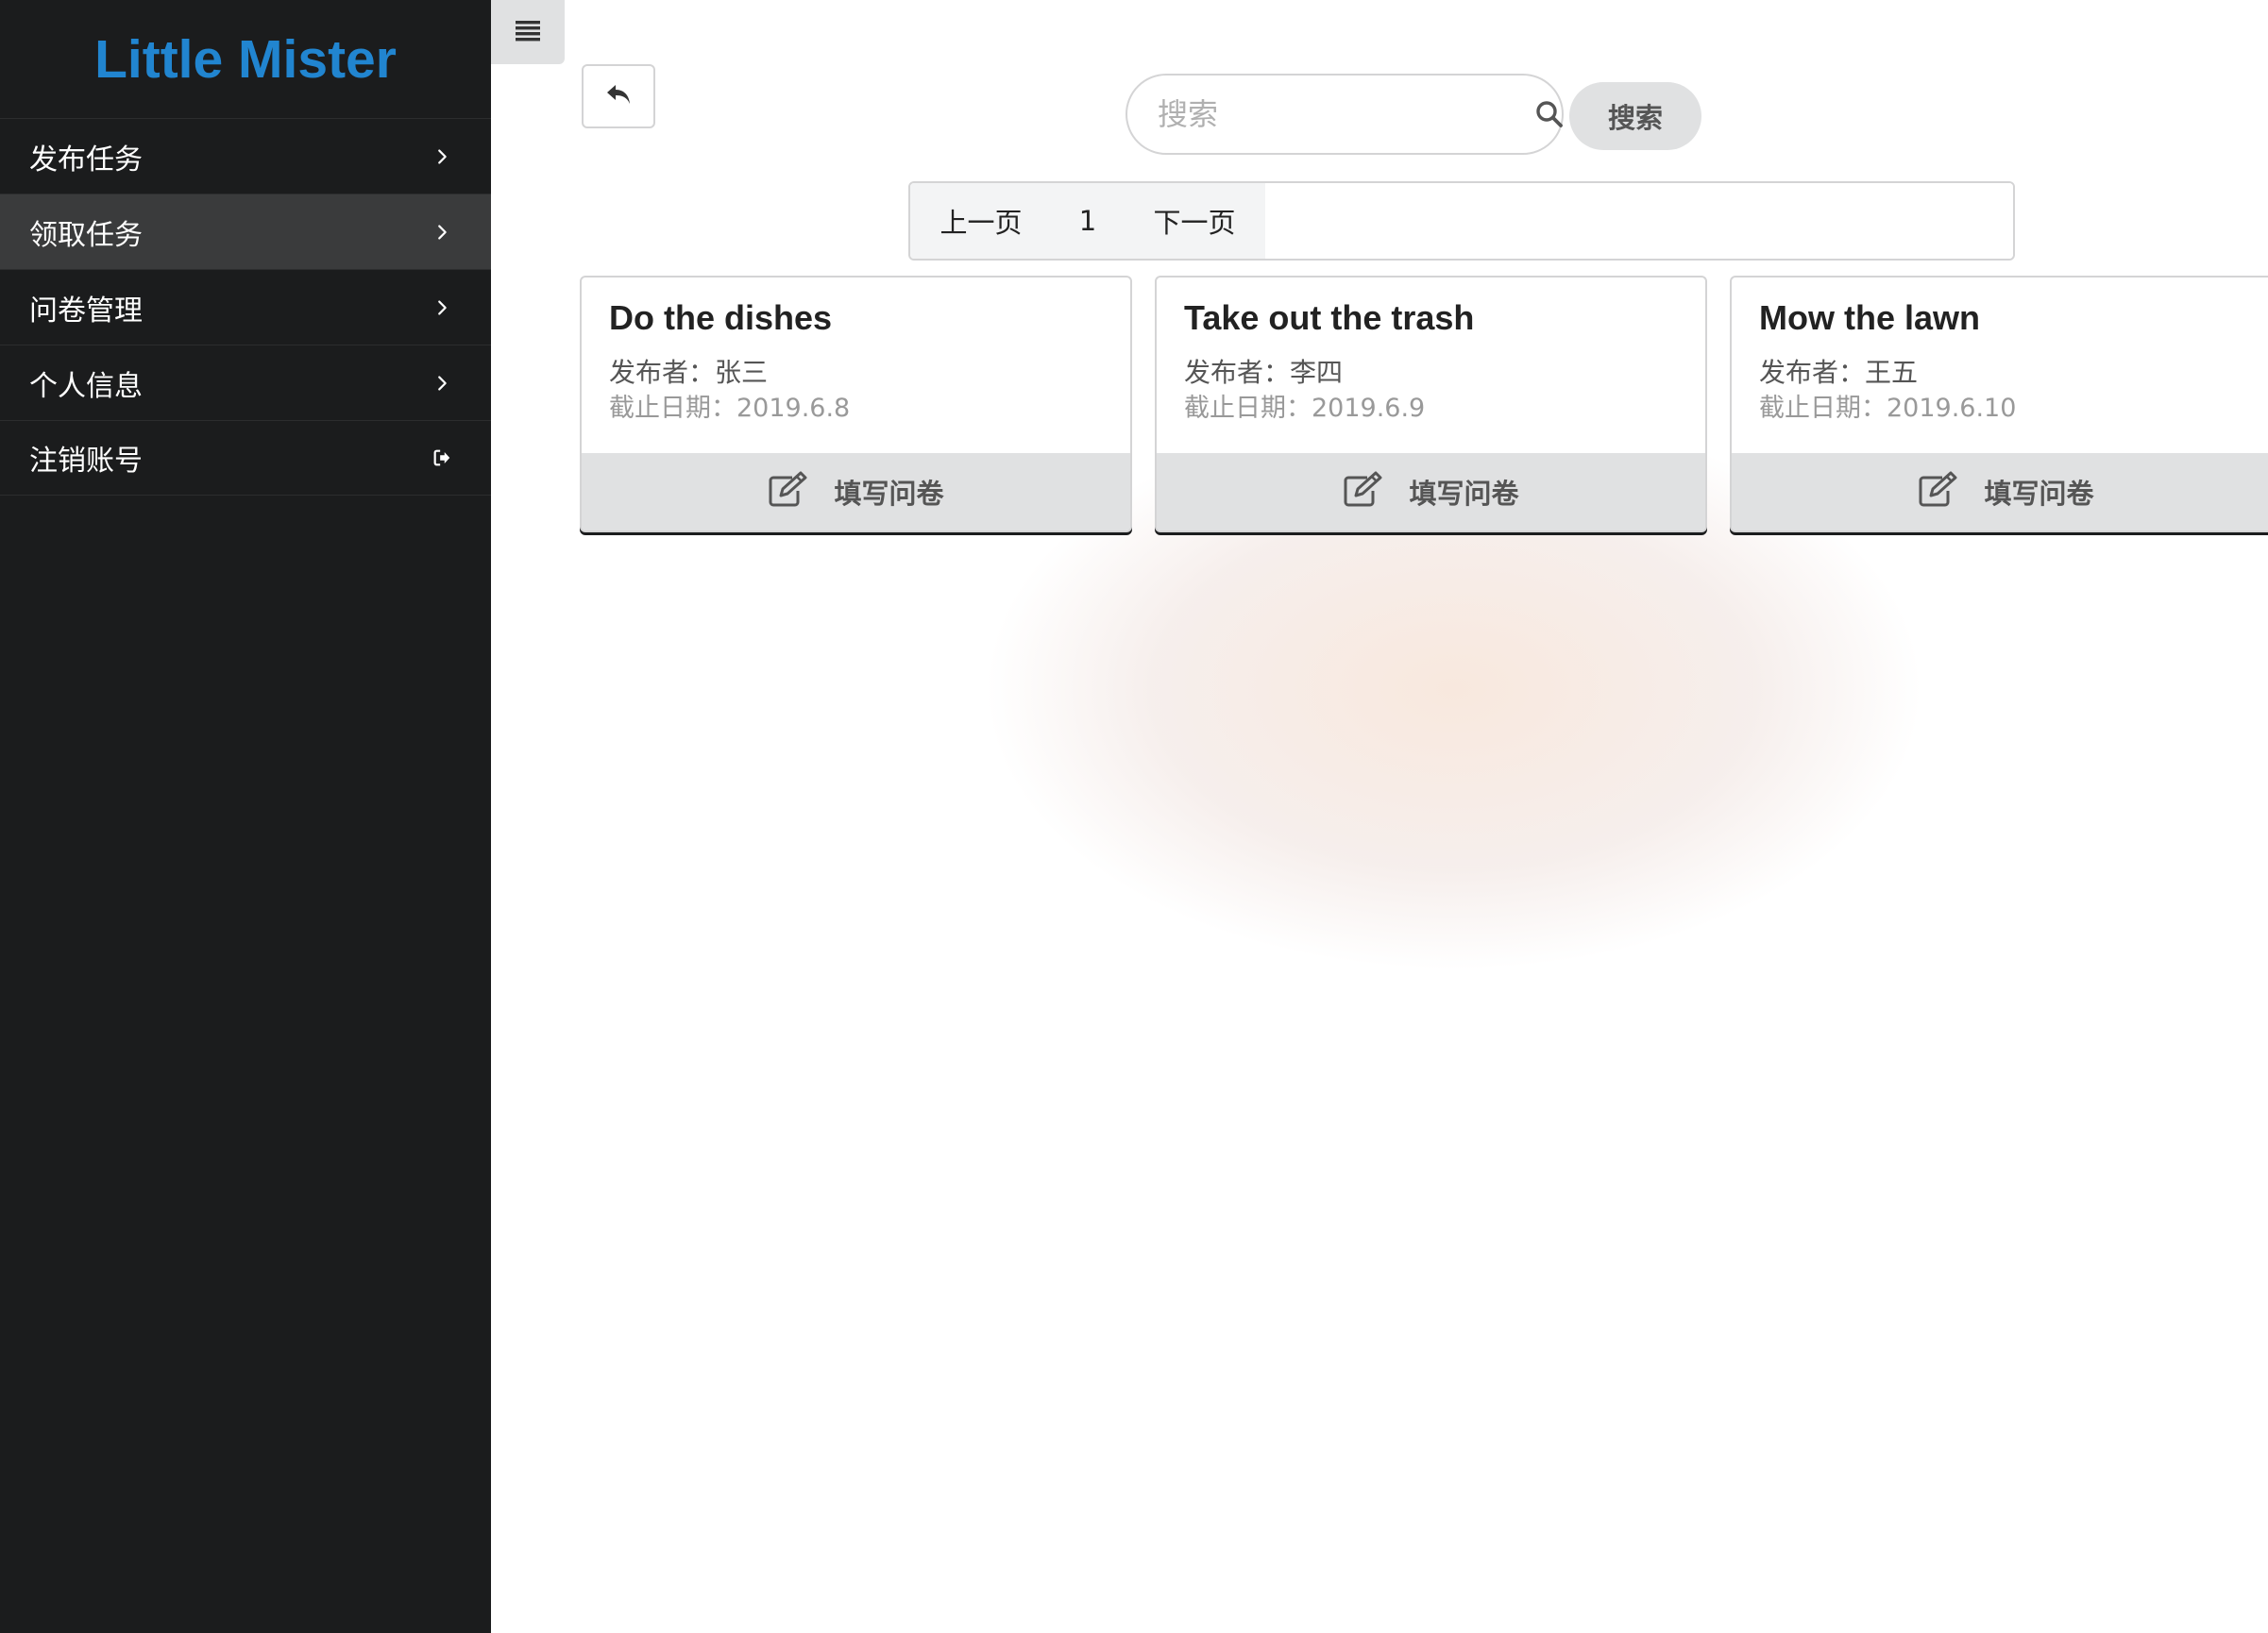  I want to click on task-card-body: Do the dishes 发布者：张三 截止日期：2019.6.8, so click(856, 366).